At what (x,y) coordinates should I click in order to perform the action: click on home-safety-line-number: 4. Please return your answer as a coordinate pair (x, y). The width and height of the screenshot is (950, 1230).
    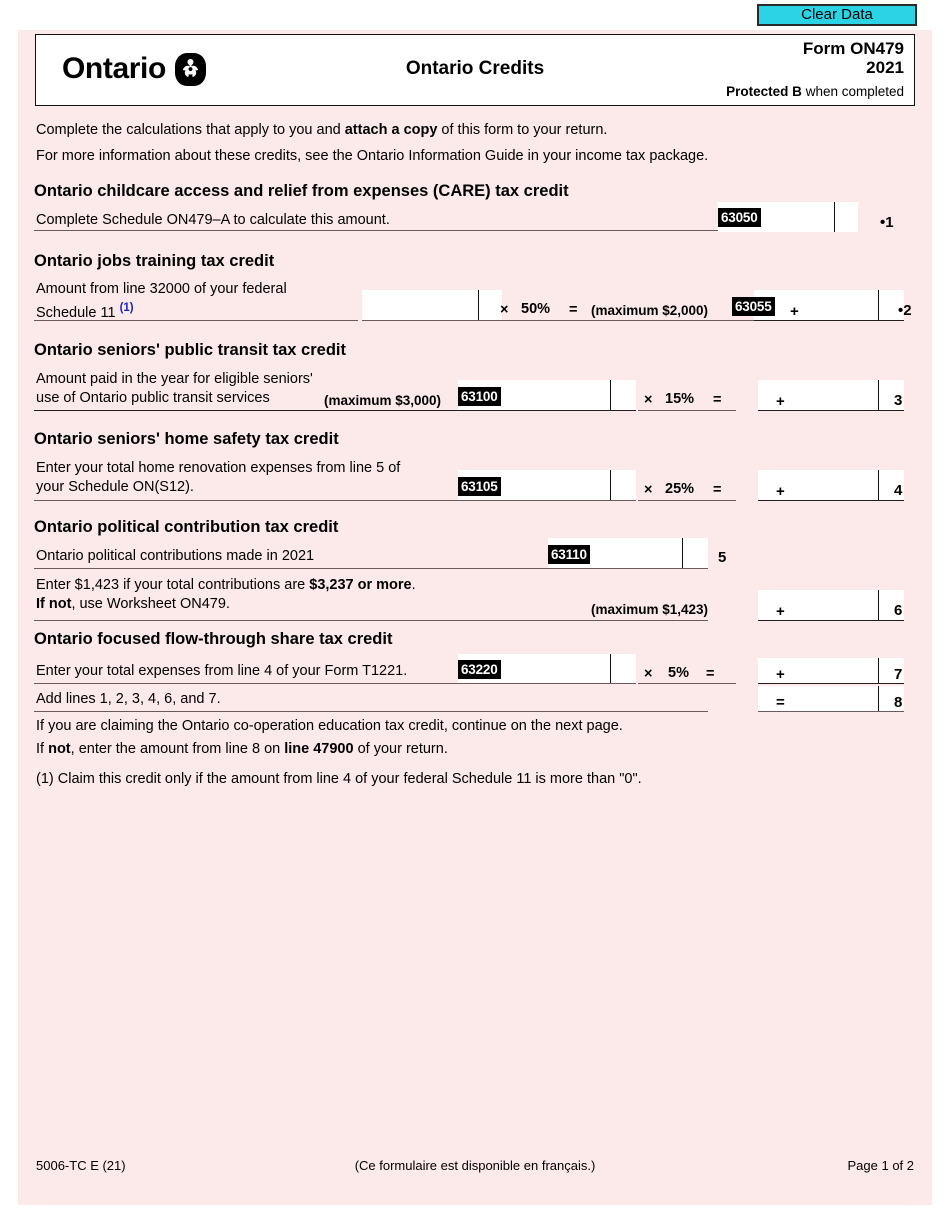
    Looking at the image, I should click on (898, 490).